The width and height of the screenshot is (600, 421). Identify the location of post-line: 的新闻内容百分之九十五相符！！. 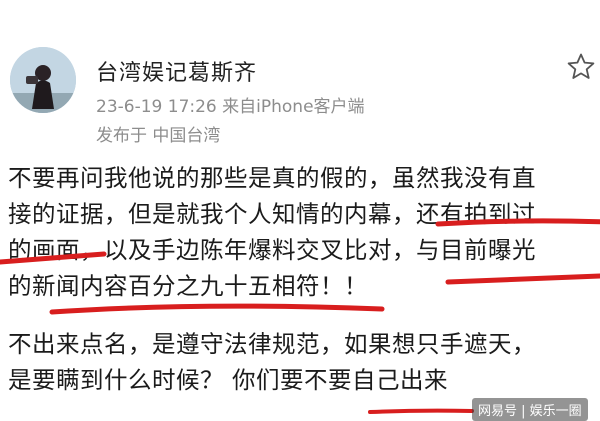
(188, 286).